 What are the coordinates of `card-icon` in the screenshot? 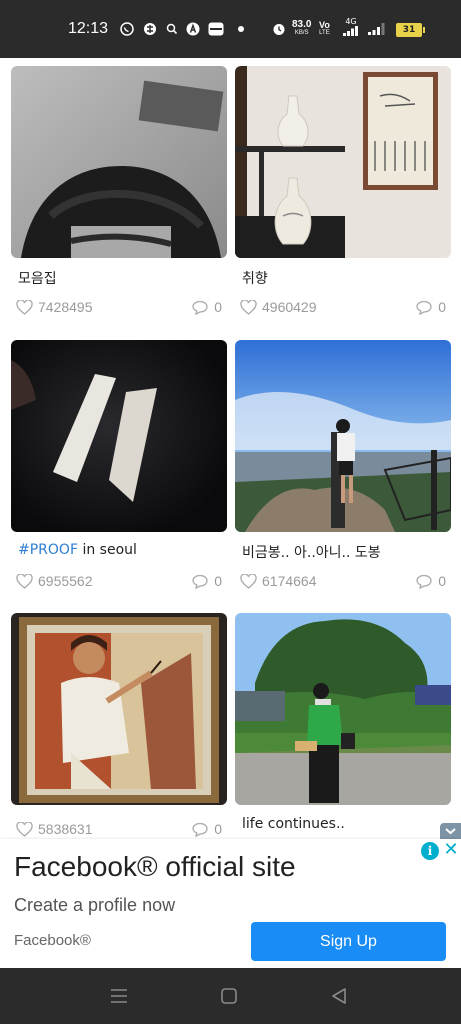 It's located at (216, 29).